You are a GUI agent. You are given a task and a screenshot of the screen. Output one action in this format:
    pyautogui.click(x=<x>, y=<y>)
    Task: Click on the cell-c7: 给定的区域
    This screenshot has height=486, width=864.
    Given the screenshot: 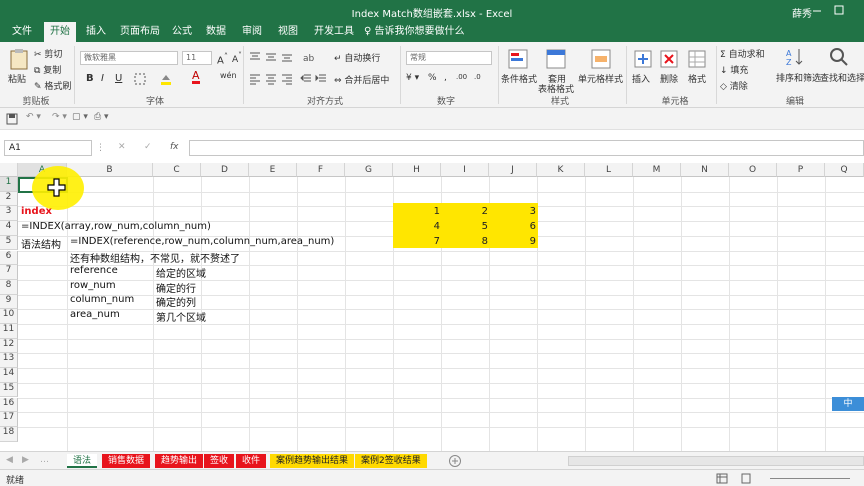 What is the action you would take?
    pyautogui.click(x=181, y=272)
    